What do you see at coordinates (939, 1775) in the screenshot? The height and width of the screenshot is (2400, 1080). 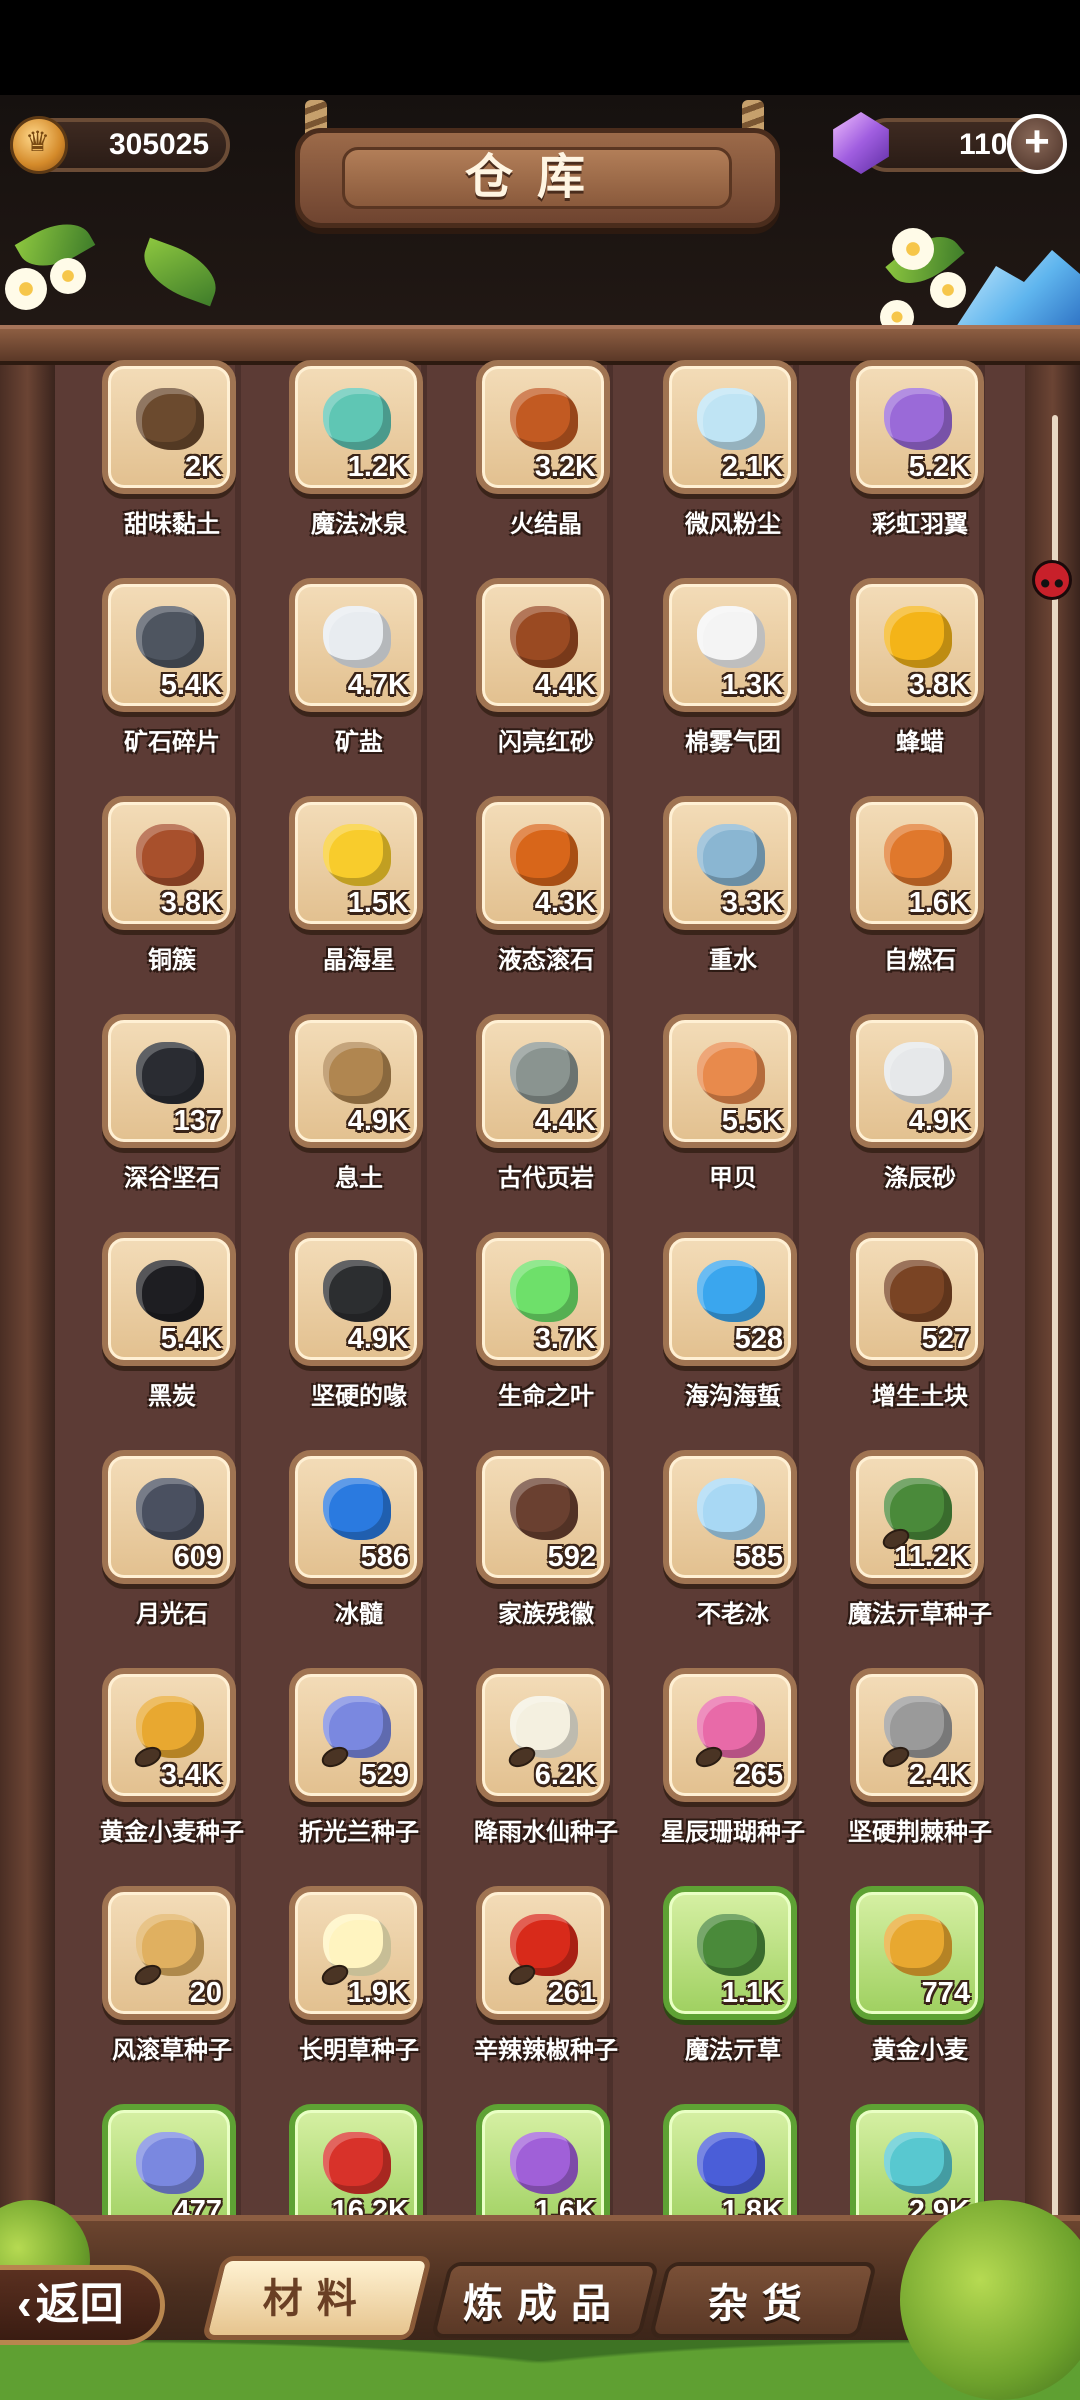 I see `item-count: 2.4K` at bounding box center [939, 1775].